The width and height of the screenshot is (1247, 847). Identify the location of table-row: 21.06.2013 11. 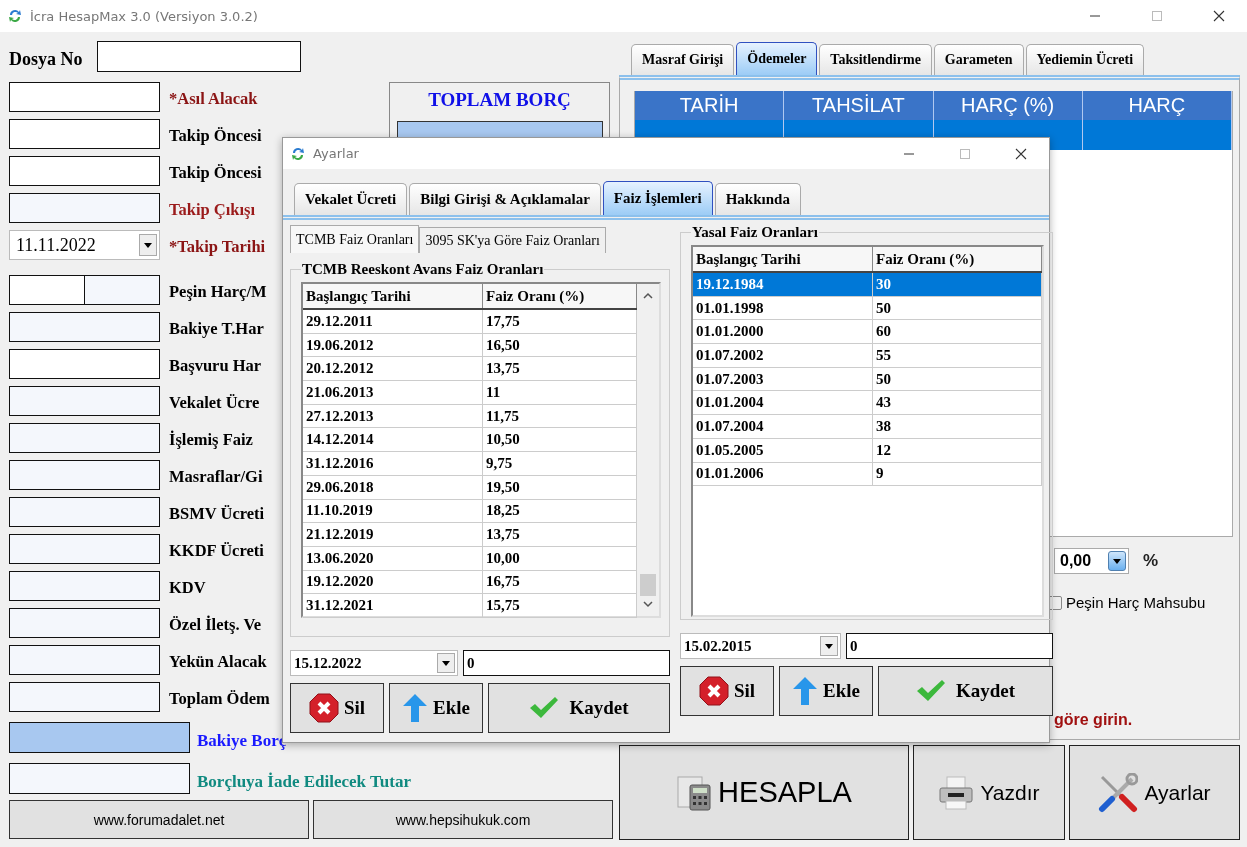
(470, 393).